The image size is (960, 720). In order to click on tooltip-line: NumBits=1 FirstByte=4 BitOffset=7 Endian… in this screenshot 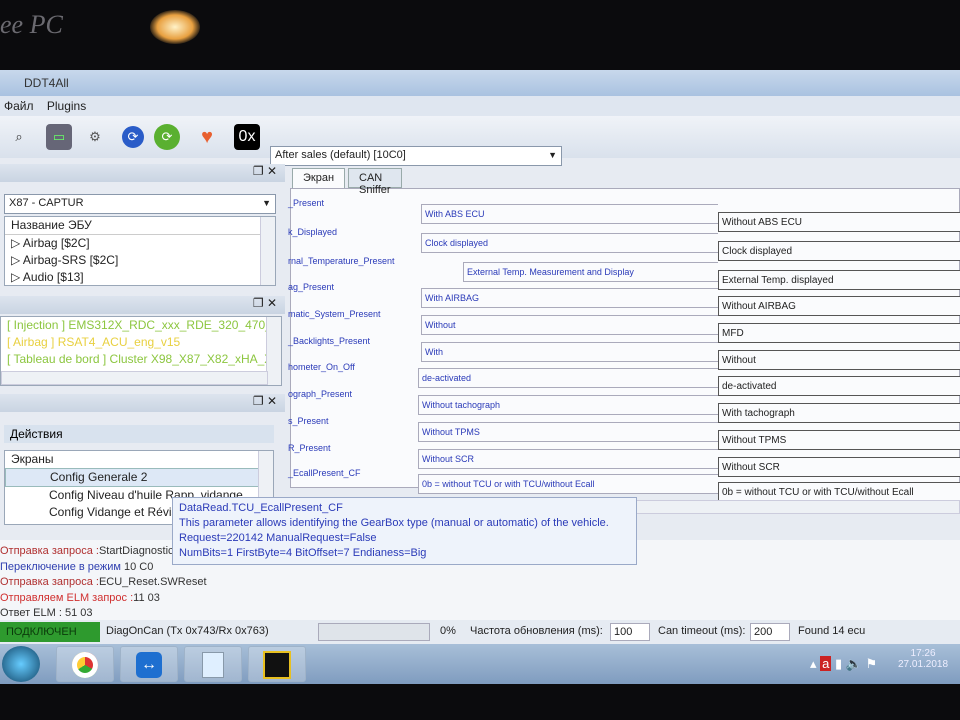, I will do `click(303, 553)`.